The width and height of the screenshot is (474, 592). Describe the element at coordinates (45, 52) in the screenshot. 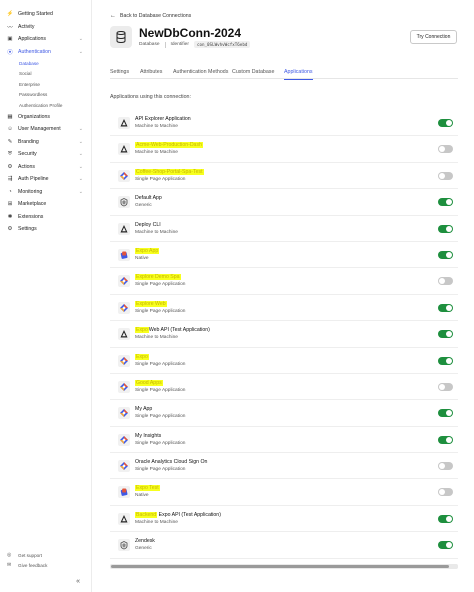

I see `sidebar-item-authentication: ⦿ Authentication ⌄` at that location.